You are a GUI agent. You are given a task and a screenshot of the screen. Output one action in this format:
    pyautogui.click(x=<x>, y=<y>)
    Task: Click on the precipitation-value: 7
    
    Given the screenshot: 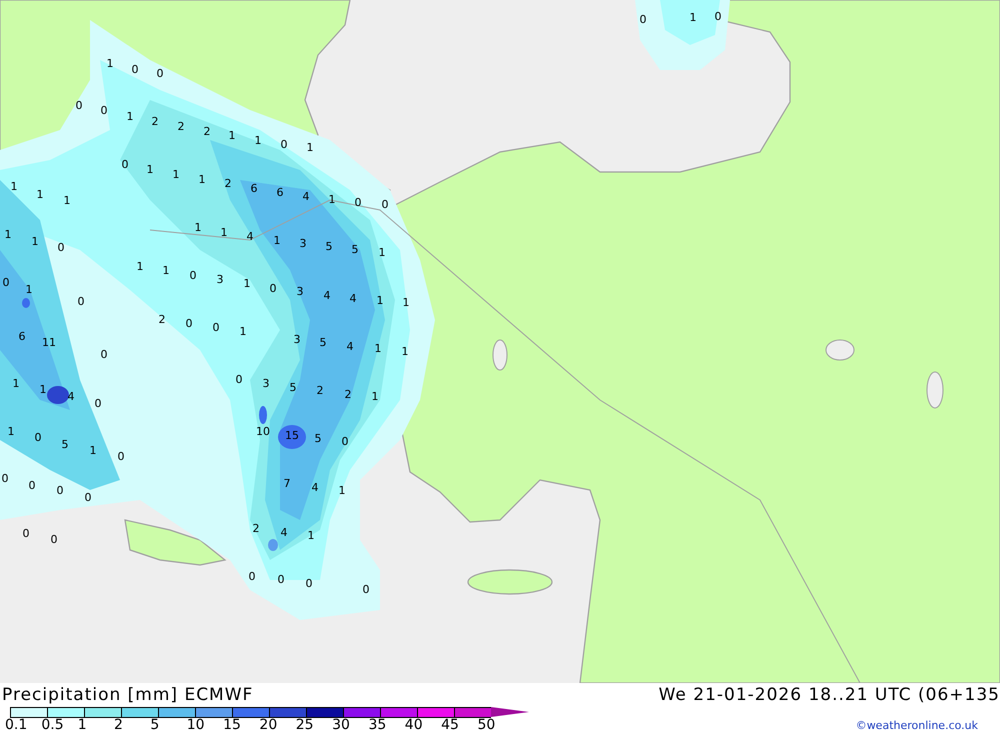 What is the action you would take?
    pyautogui.click(x=287, y=483)
    